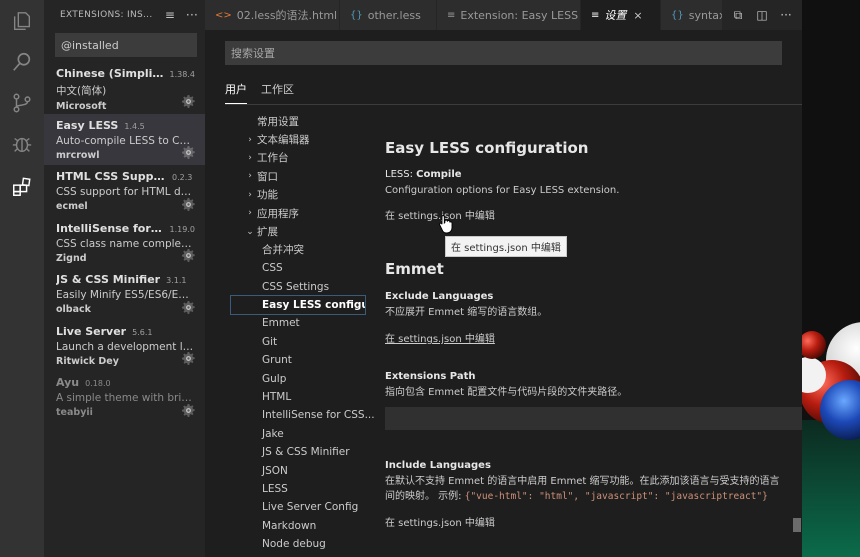 The image size is (860, 557). What do you see at coordinates (356, 15) in the screenshot?
I see `less-file-icon: {}` at bounding box center [356, 15].